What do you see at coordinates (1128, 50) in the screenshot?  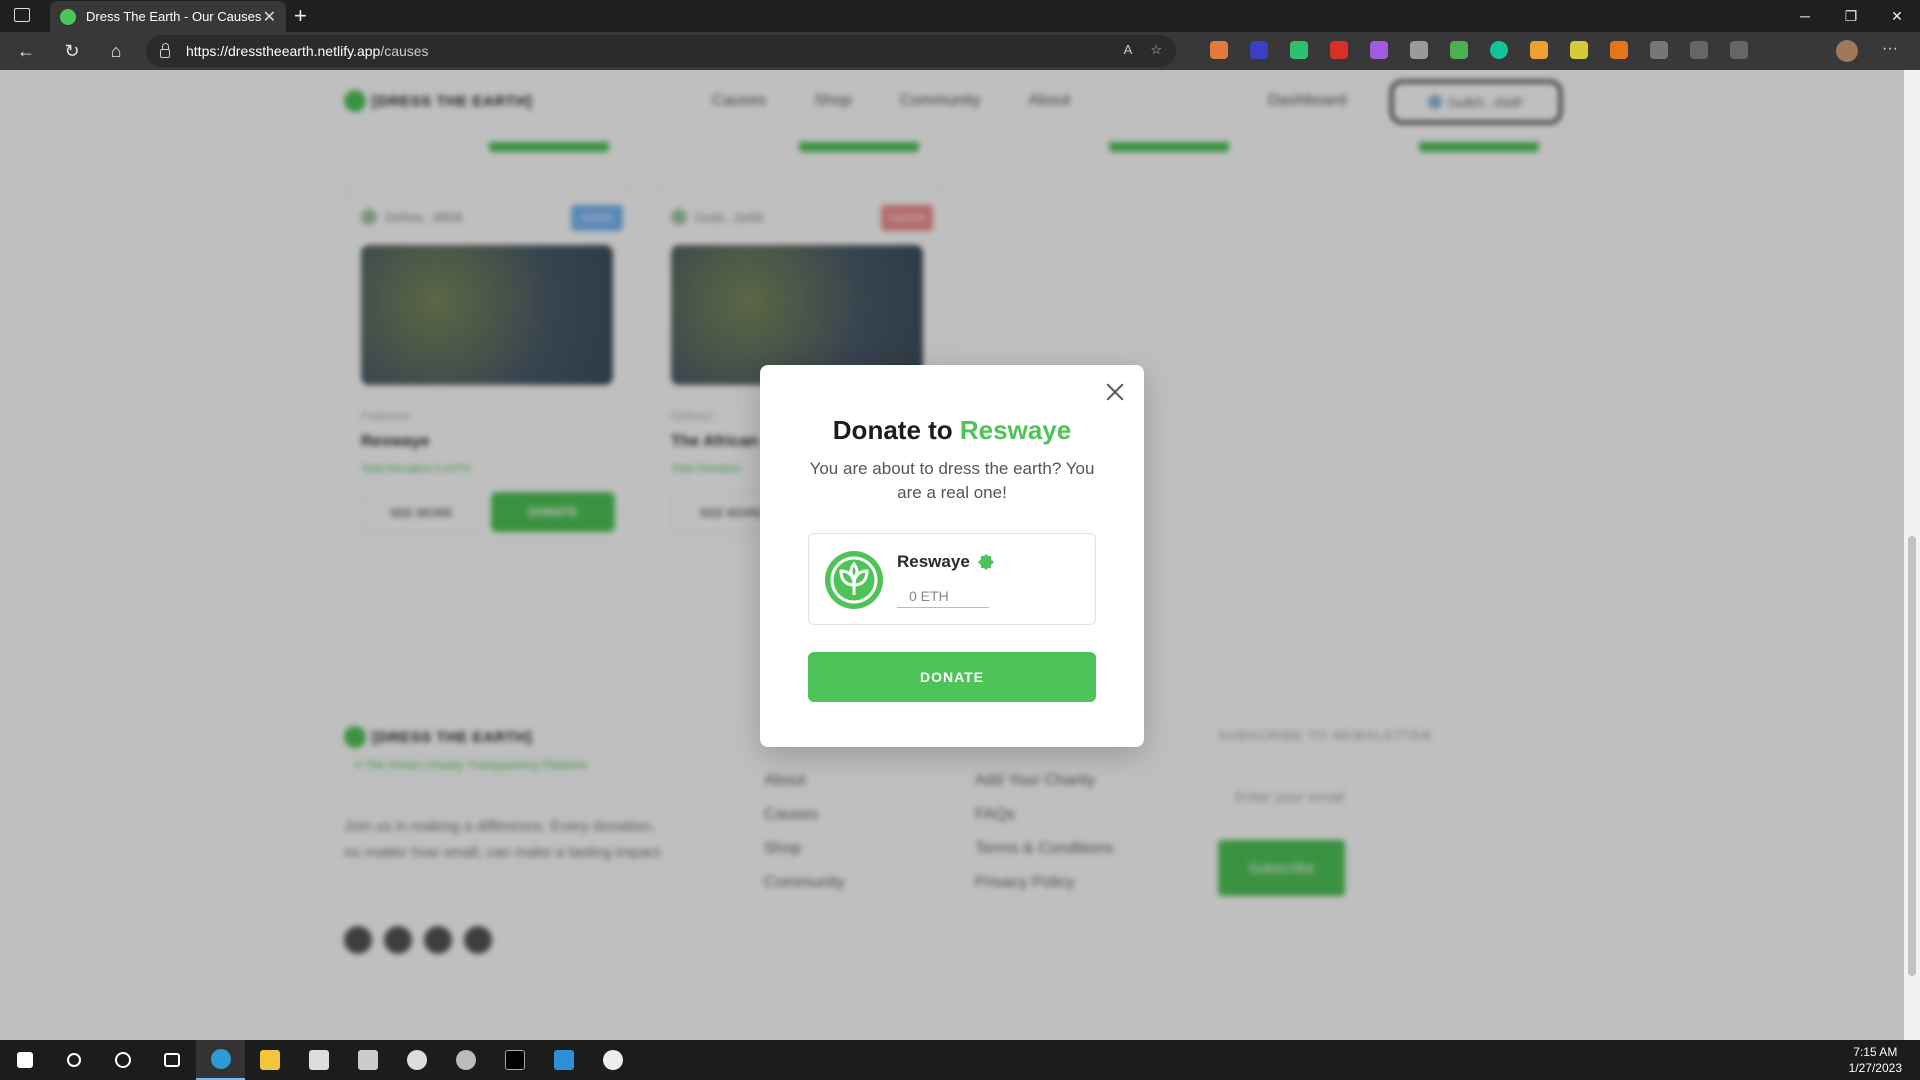 I see `read-aloud-icon: A` at bounding box center [1128, 50].